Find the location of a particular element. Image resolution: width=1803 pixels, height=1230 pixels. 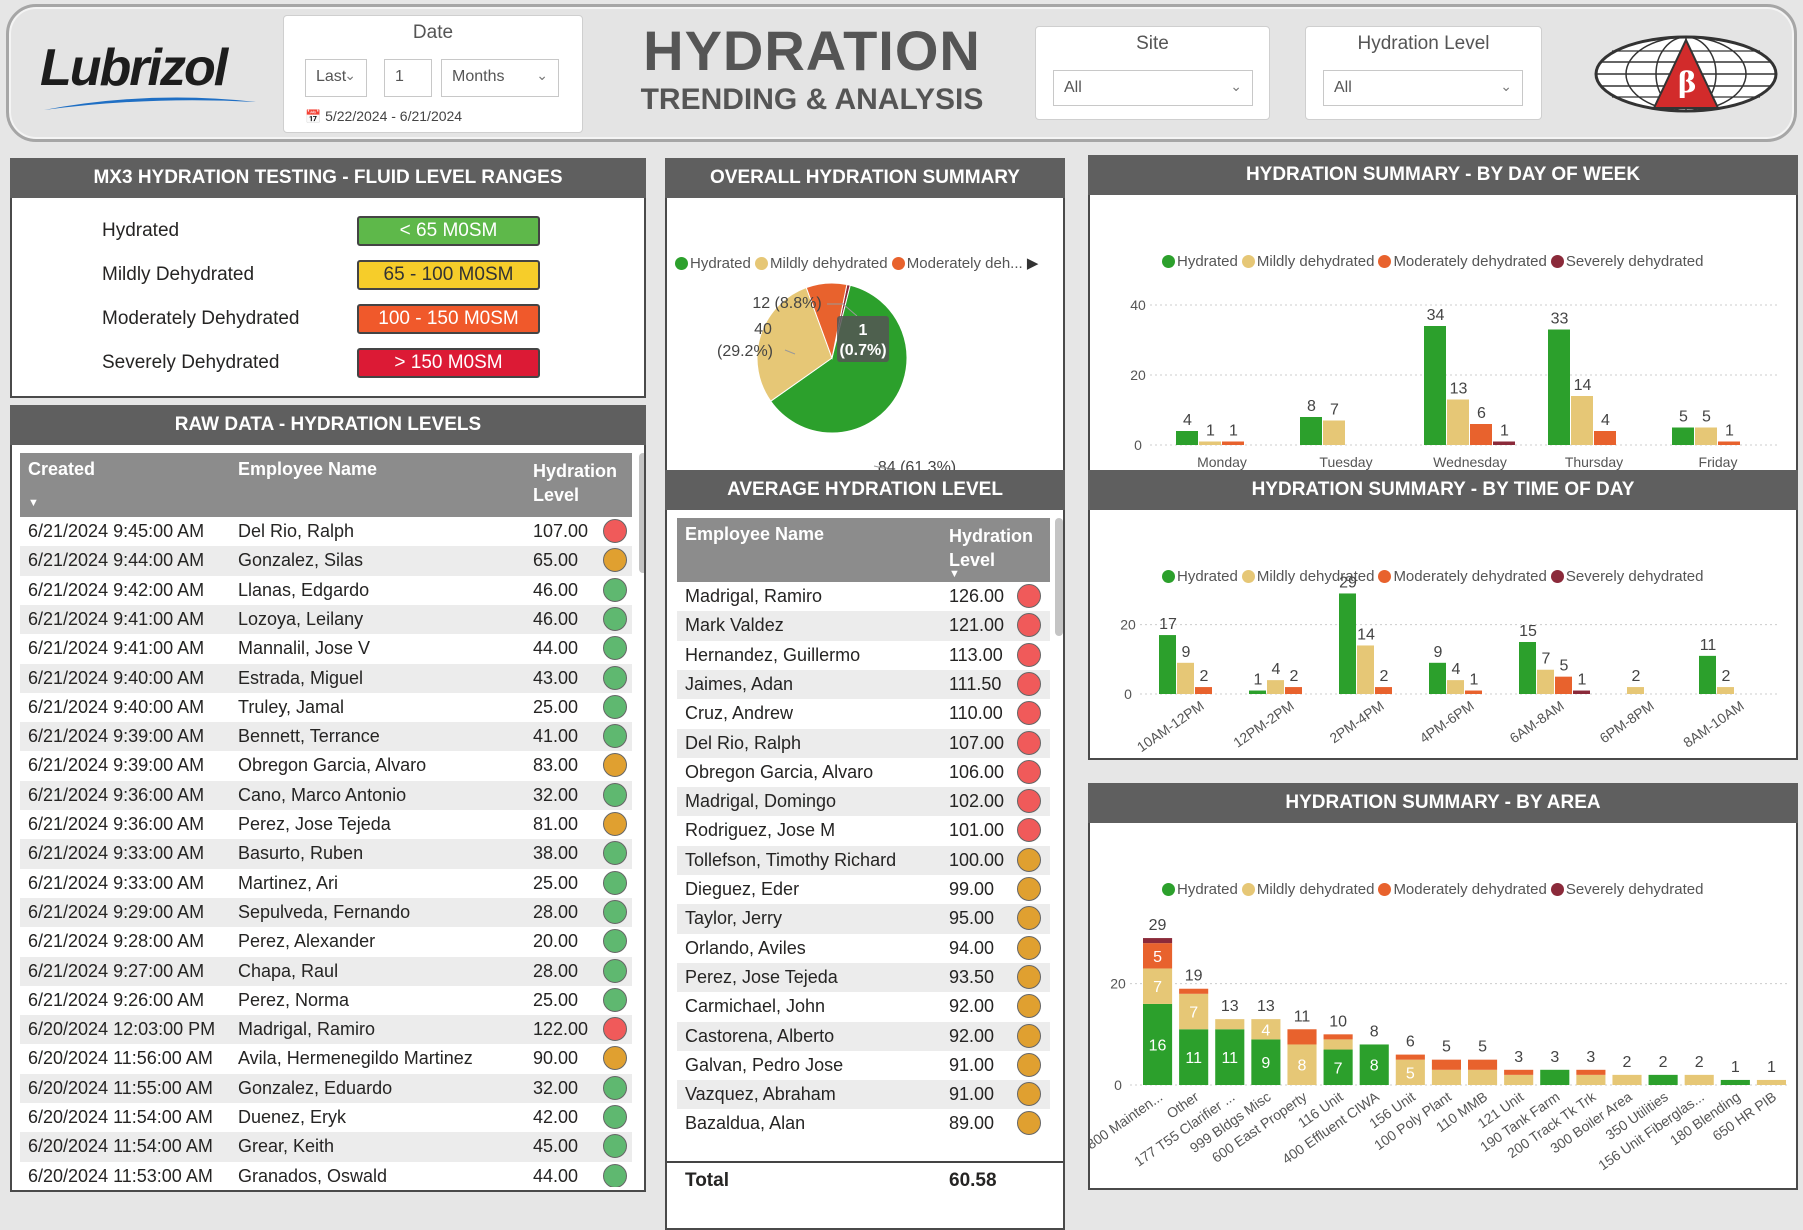

sort-desc-icon: ▼ is located at coordinates (954, 574).